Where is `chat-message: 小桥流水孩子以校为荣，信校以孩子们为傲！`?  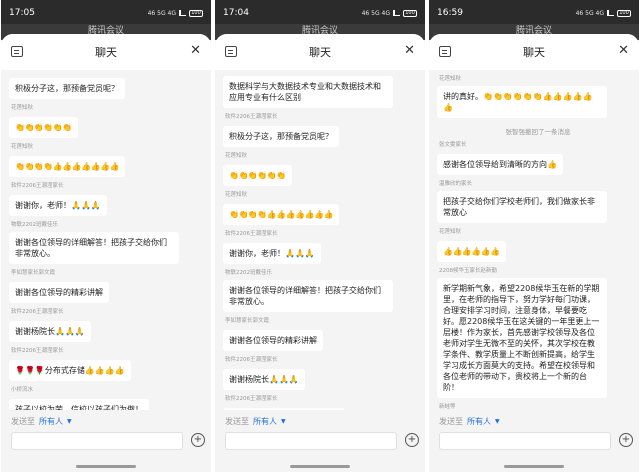
chat-message: 小桥流水孩子以校为荣，信校以孩子们为傲！ is located at coordinates (110, 398).